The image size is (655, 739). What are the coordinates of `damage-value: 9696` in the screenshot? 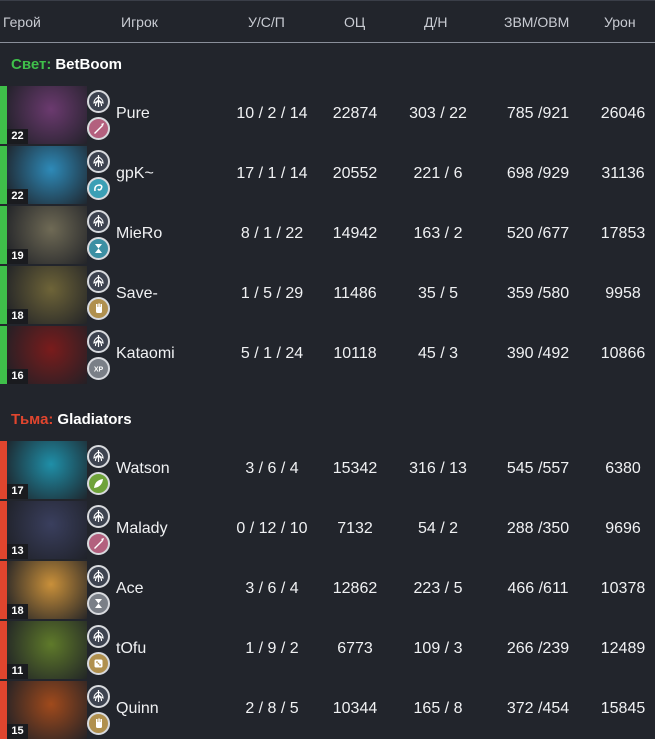 It's located at (623, 528).